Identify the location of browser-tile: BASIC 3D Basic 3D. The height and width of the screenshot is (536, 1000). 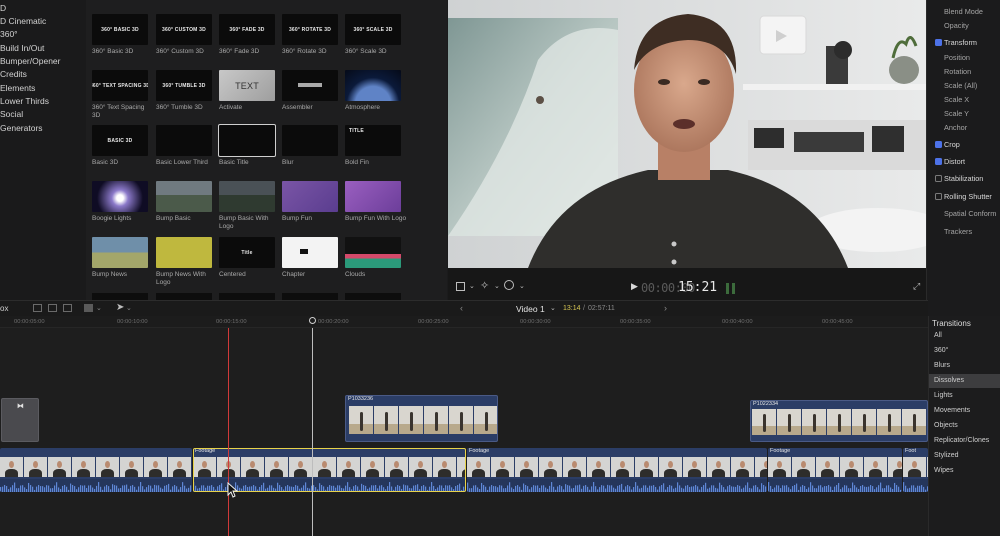
(122, 146).